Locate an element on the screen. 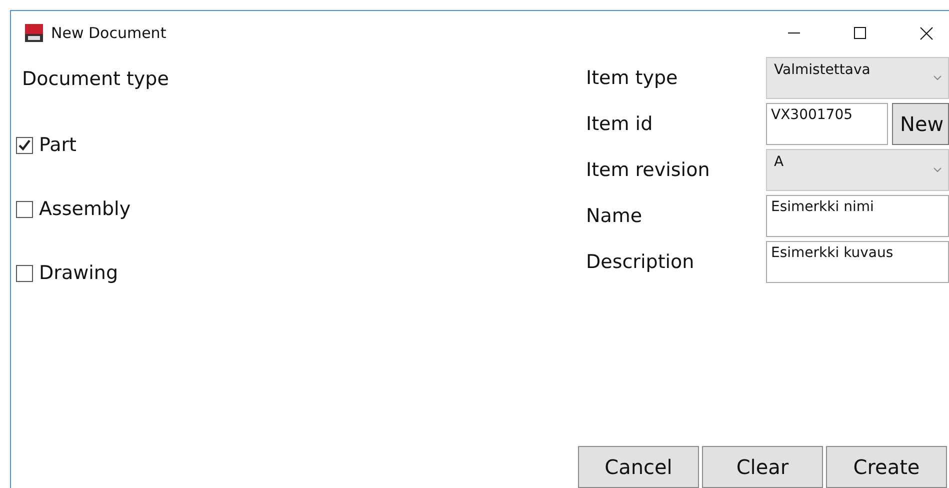 The width and height of the screenshot is (949, 488). dropdown: A is located at coordinates (857, 170).